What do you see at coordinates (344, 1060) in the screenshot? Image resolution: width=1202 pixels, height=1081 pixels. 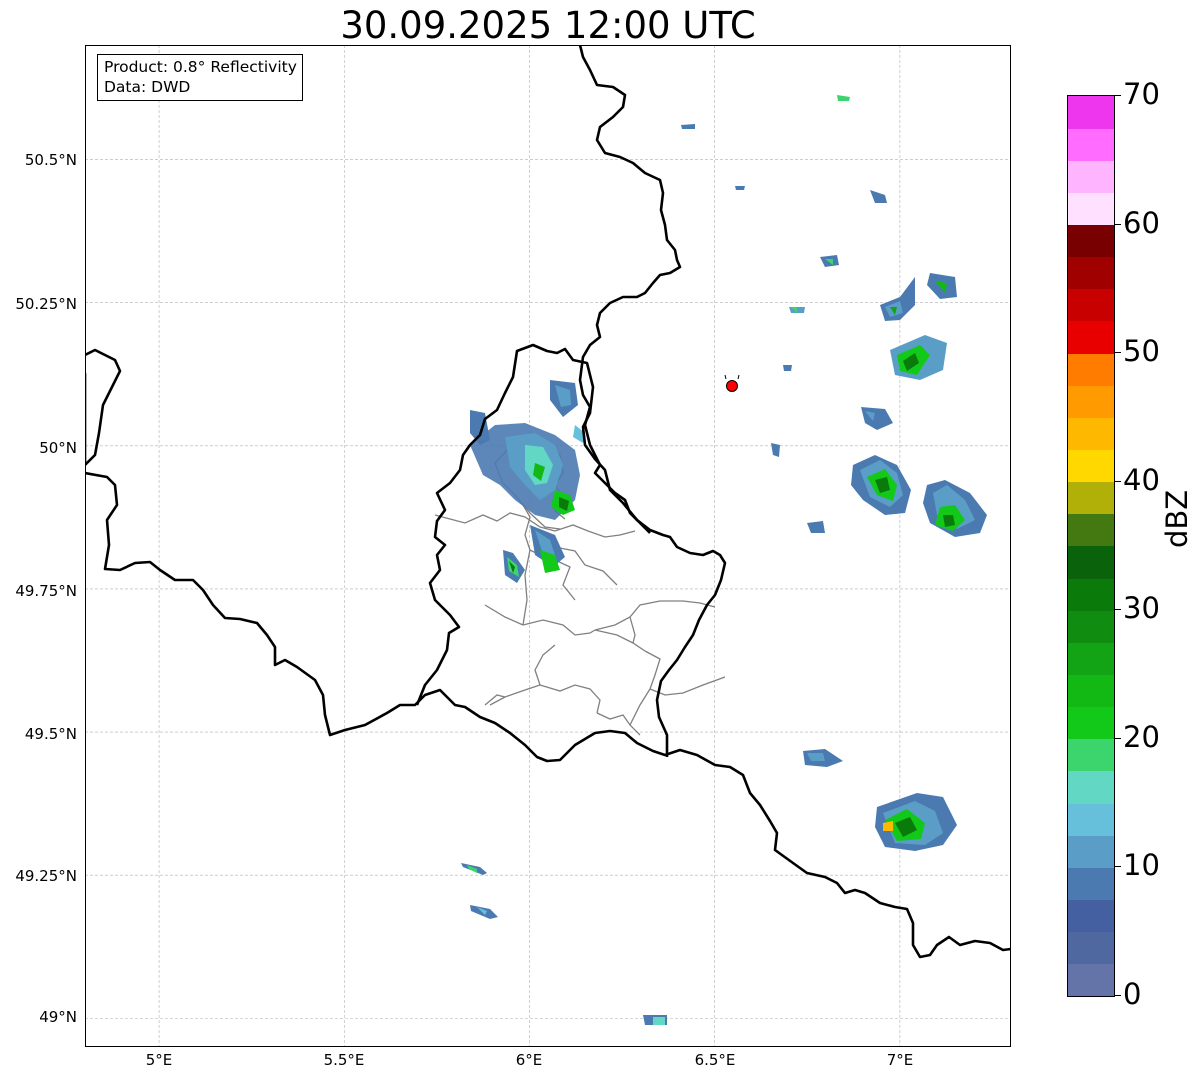 I see `lon-label-5-5: 5.5°E` at bounding box center [344, 1060].